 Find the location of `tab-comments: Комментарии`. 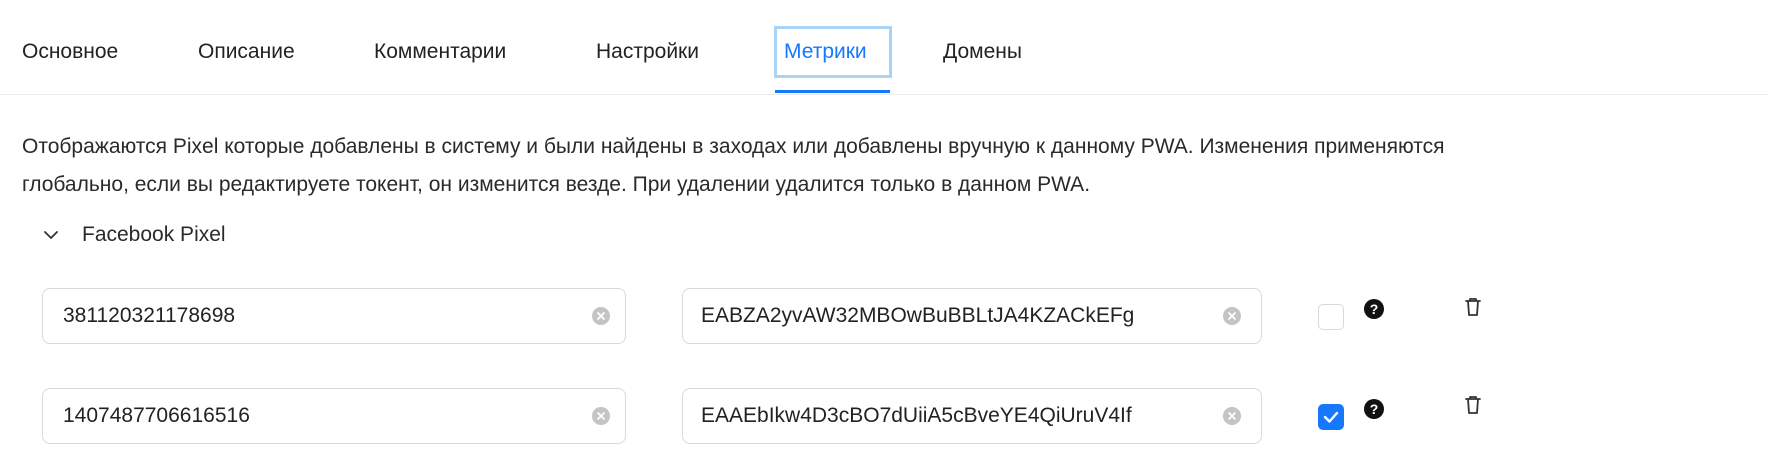

tab-comments: Комментарии is located at coordinates (440, 52).